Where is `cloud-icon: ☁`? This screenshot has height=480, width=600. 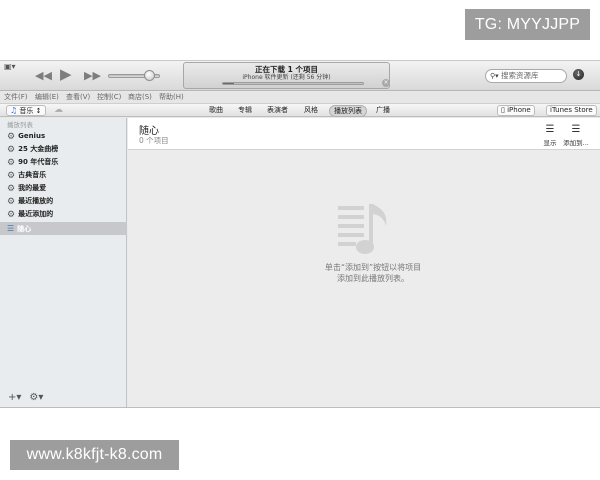
cloud-icon: ☁ is located at coordinates (58, 110).